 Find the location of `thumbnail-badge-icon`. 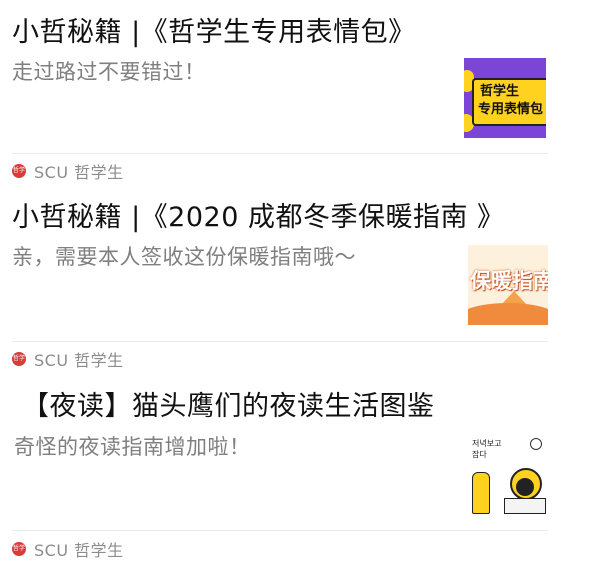

thumbnail-badge-icon is located at coordinates (536, 444).